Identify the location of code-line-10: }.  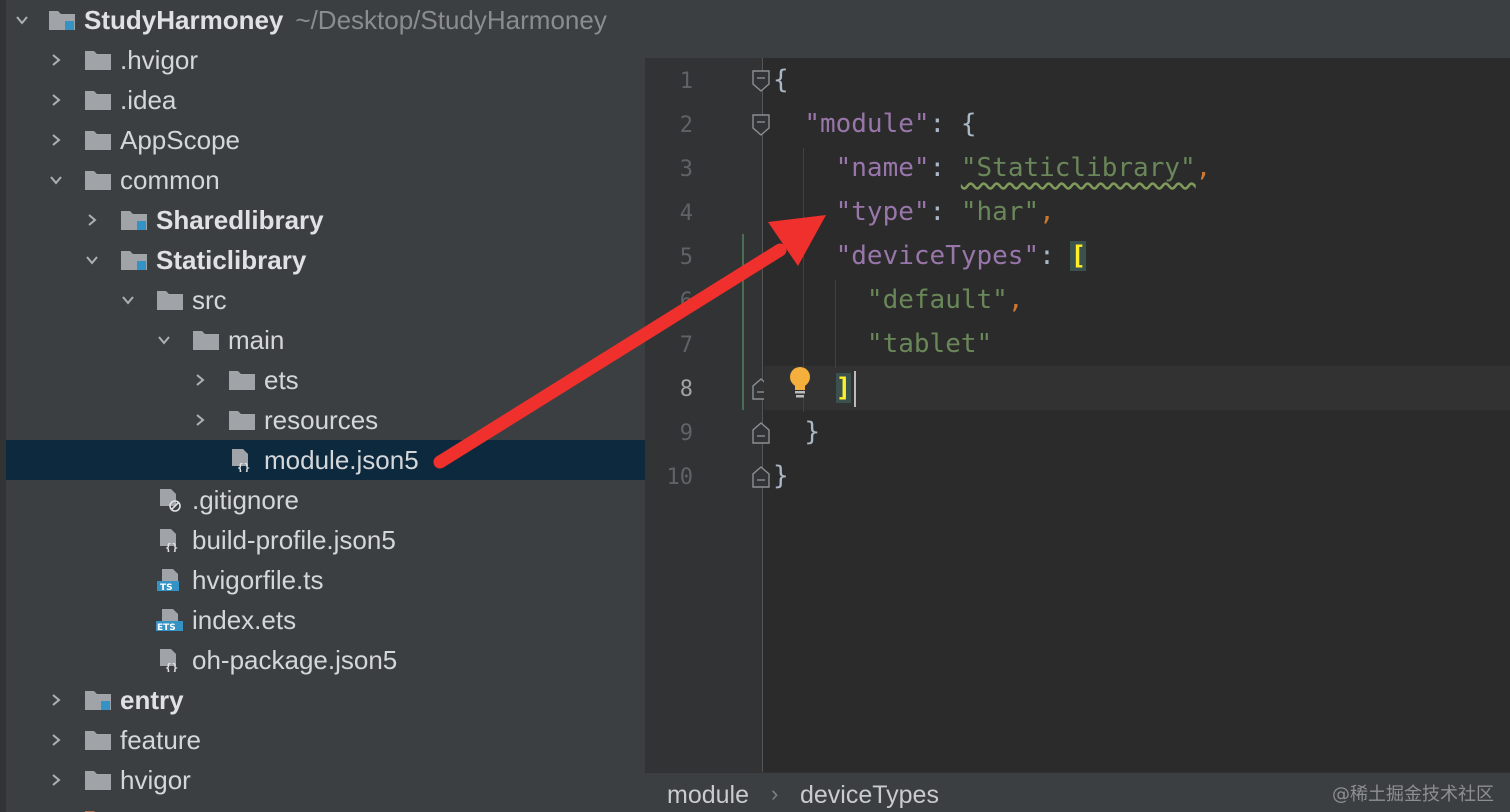
(781, 476).